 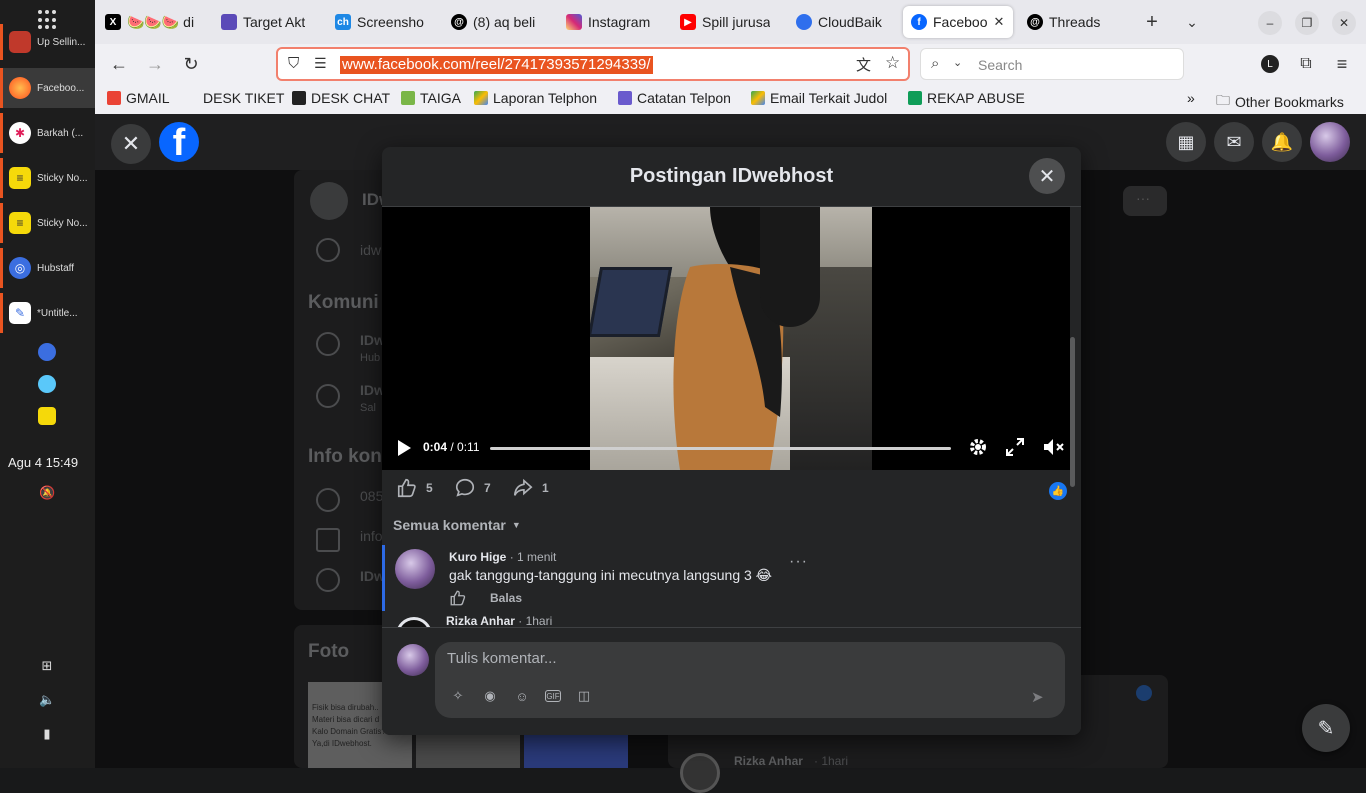 What do you see at coordinates (47, 493) in the screenshot?
I see `notifications-muted-icon: 🔕` at bounding box center [47, 493].